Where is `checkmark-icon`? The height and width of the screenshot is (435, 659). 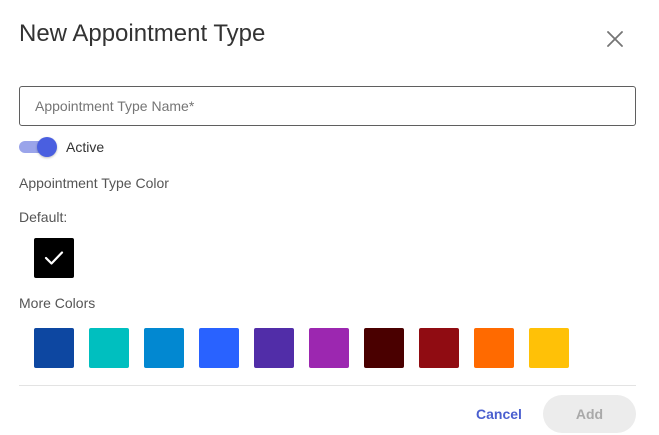
checkmark-icon is located at coordinates (54, 258).